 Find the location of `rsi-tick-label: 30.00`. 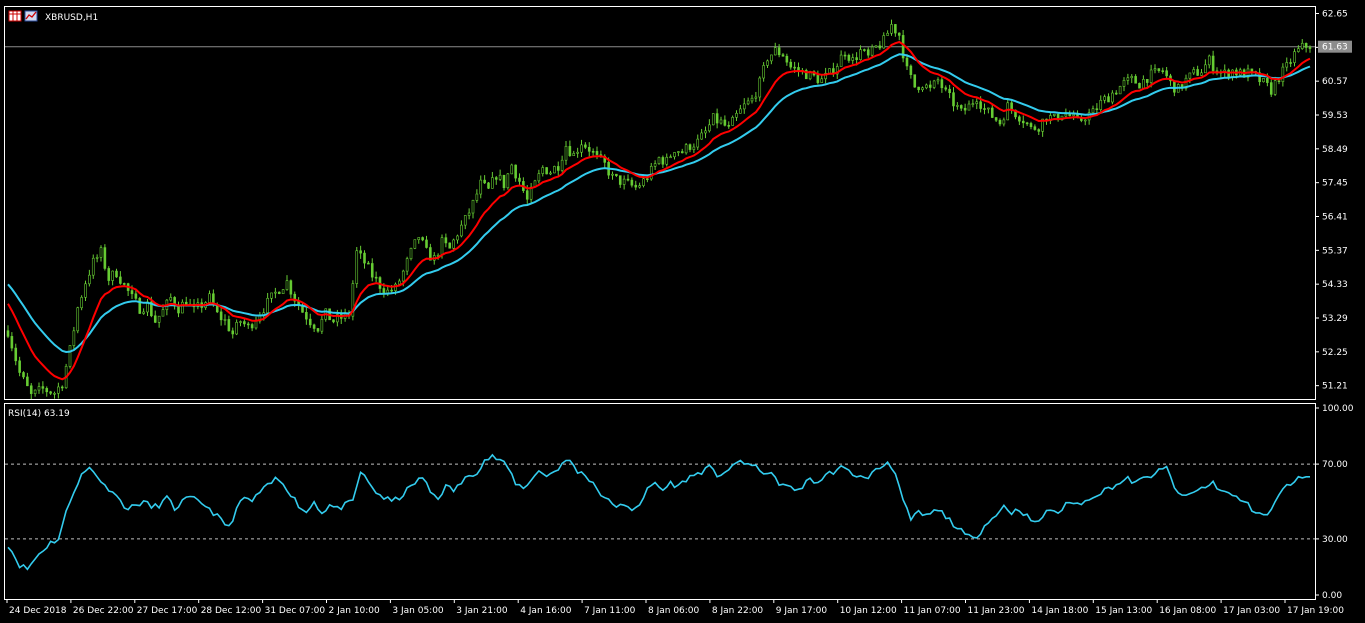

rsi-tick-label: 30.00 is located at coordinates (1335, 540).